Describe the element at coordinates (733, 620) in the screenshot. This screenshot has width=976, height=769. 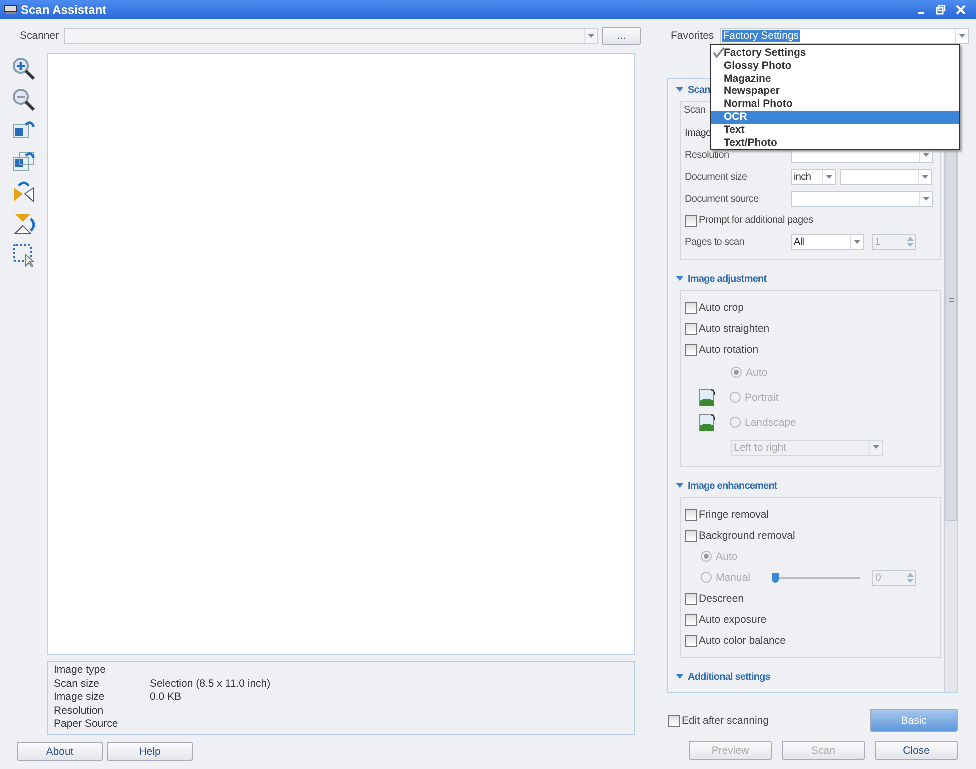
I see `checkbox-label: Auto exposure` at that location.